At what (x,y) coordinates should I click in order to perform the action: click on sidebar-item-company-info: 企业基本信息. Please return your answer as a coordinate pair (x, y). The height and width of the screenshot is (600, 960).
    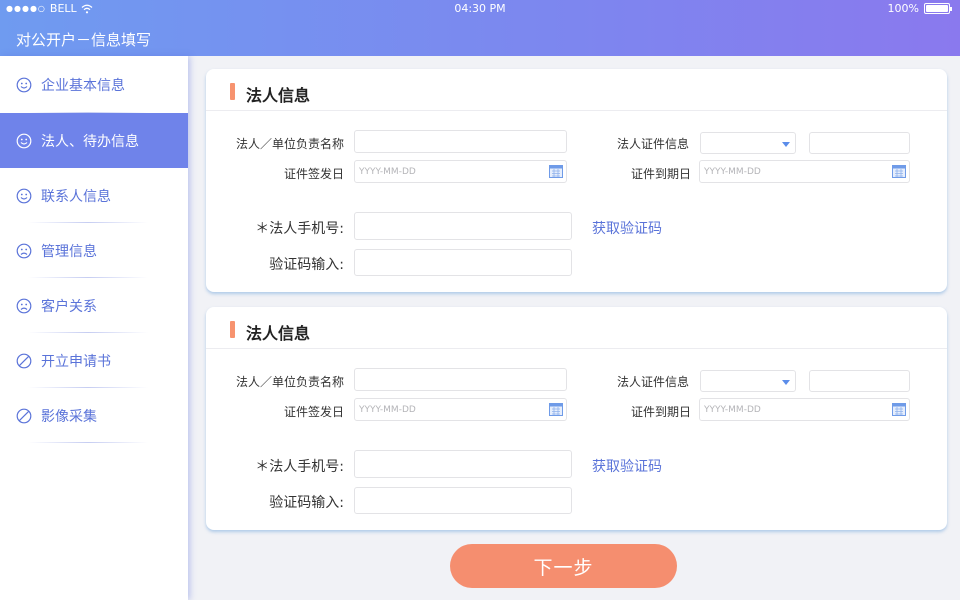
    Looking at the image, I should click on (94, 84).